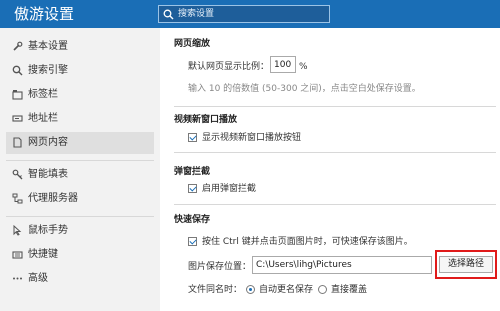 This screenshot has height=311, width=500. What do you see at coordinates (17, 142) in the screenshot?
I see `document-icon` at bounding box center [17, 142].